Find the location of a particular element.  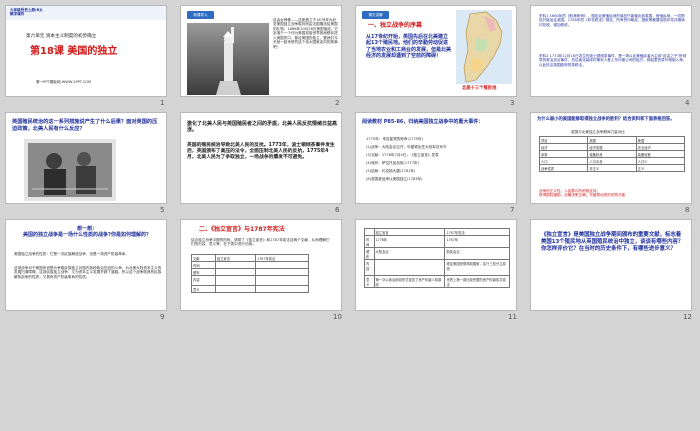

event-item-2: (2)战争：大陆会议召开，华盛顿出任大陆军总司令 is located at coordinates (406, 147).